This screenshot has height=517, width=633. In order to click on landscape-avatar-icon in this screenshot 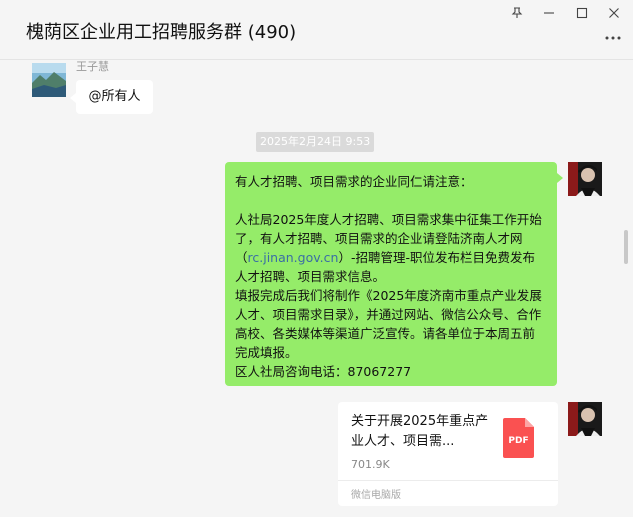, I will do `click(49, 80)`.